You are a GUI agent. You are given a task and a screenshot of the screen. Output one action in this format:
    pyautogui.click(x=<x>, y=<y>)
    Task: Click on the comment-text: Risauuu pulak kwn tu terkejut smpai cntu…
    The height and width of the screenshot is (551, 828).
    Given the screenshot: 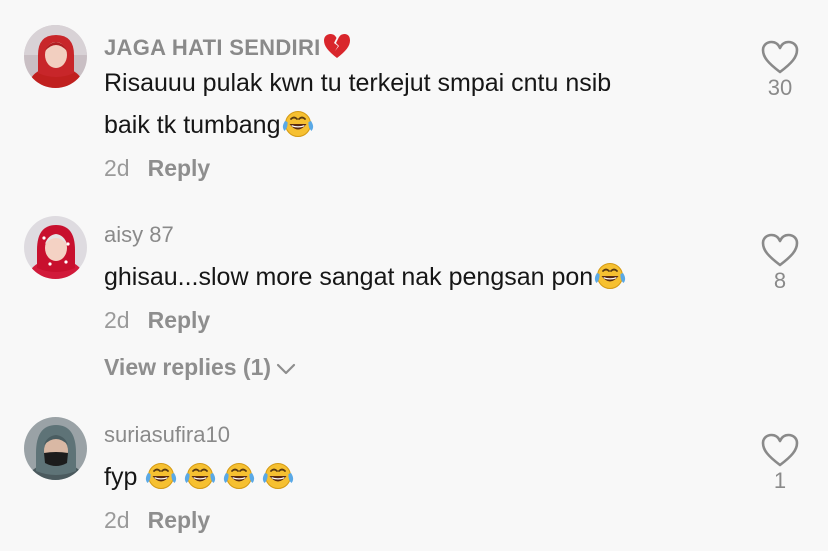 What is the action you would take?
    pyautogui.click(x=358, y=104)
    